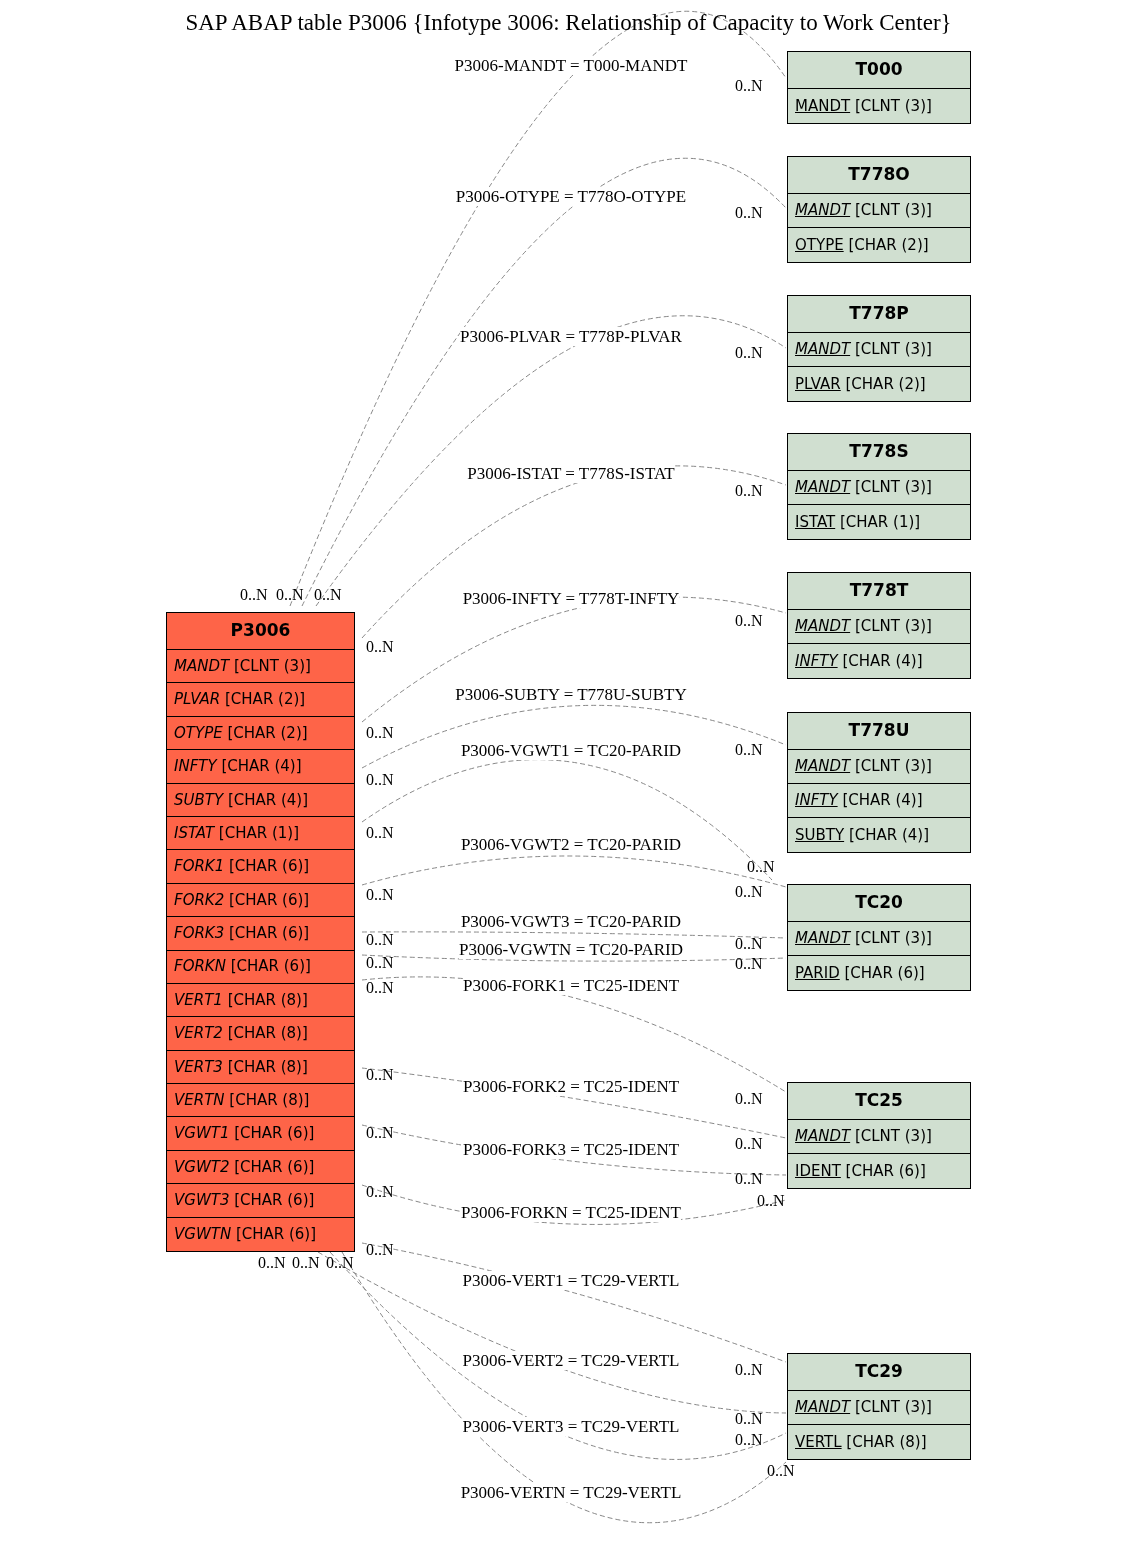 This screenshot has height=1558, width=1137. Describe the element at coordinates (260, 867) in the screenshot. I see `table-field: FORK1 [CHAR (6)]` at that location.